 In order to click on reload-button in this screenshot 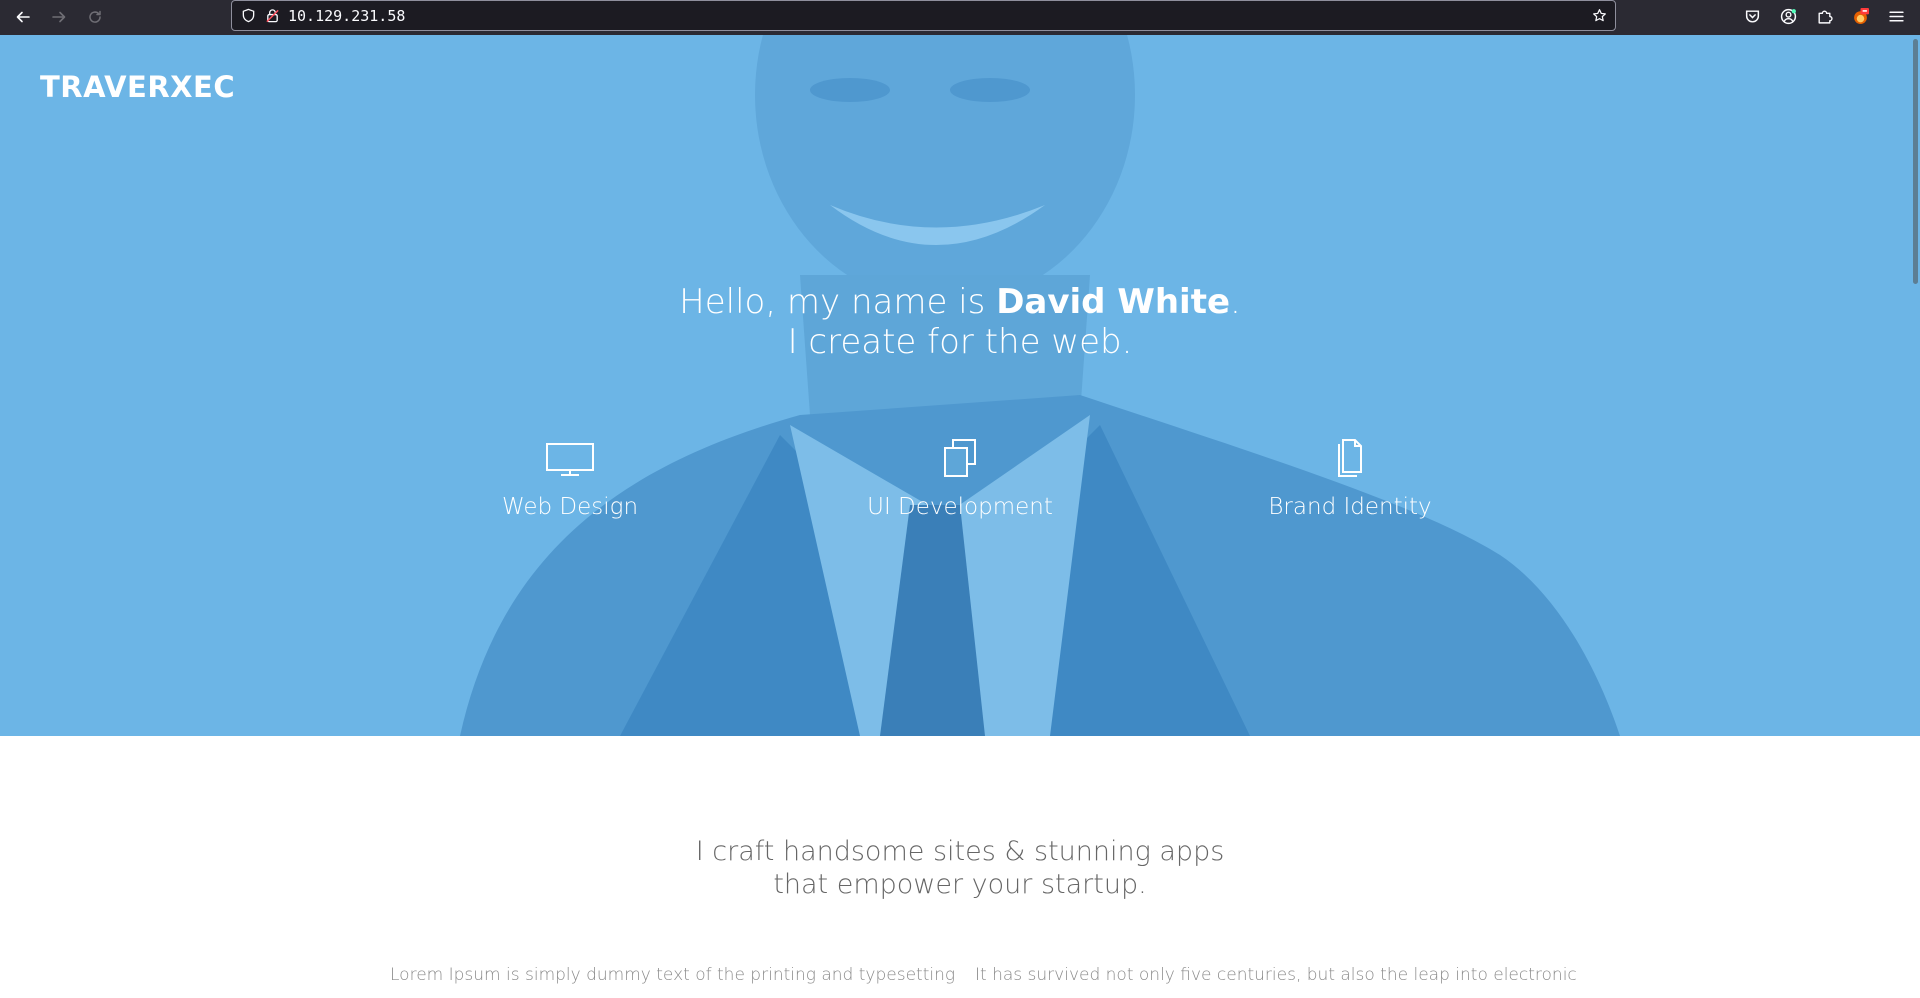, I will do `click(95, 17)`.